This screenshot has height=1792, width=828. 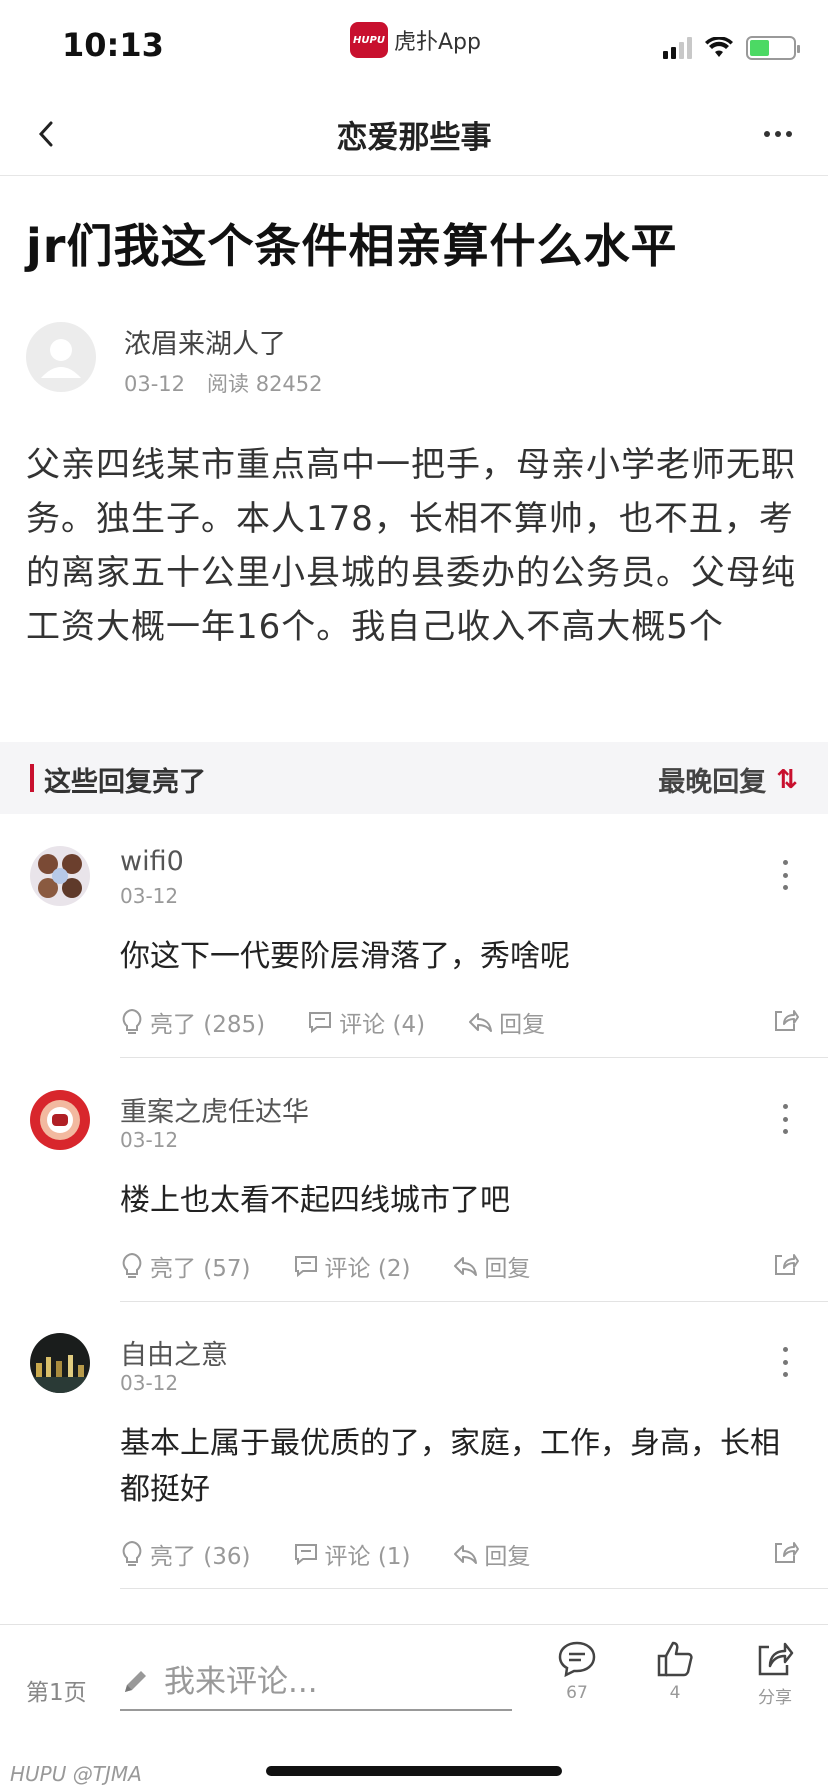 I want to click on comment-button: 评论 (1), so click(x=352, y=1554).